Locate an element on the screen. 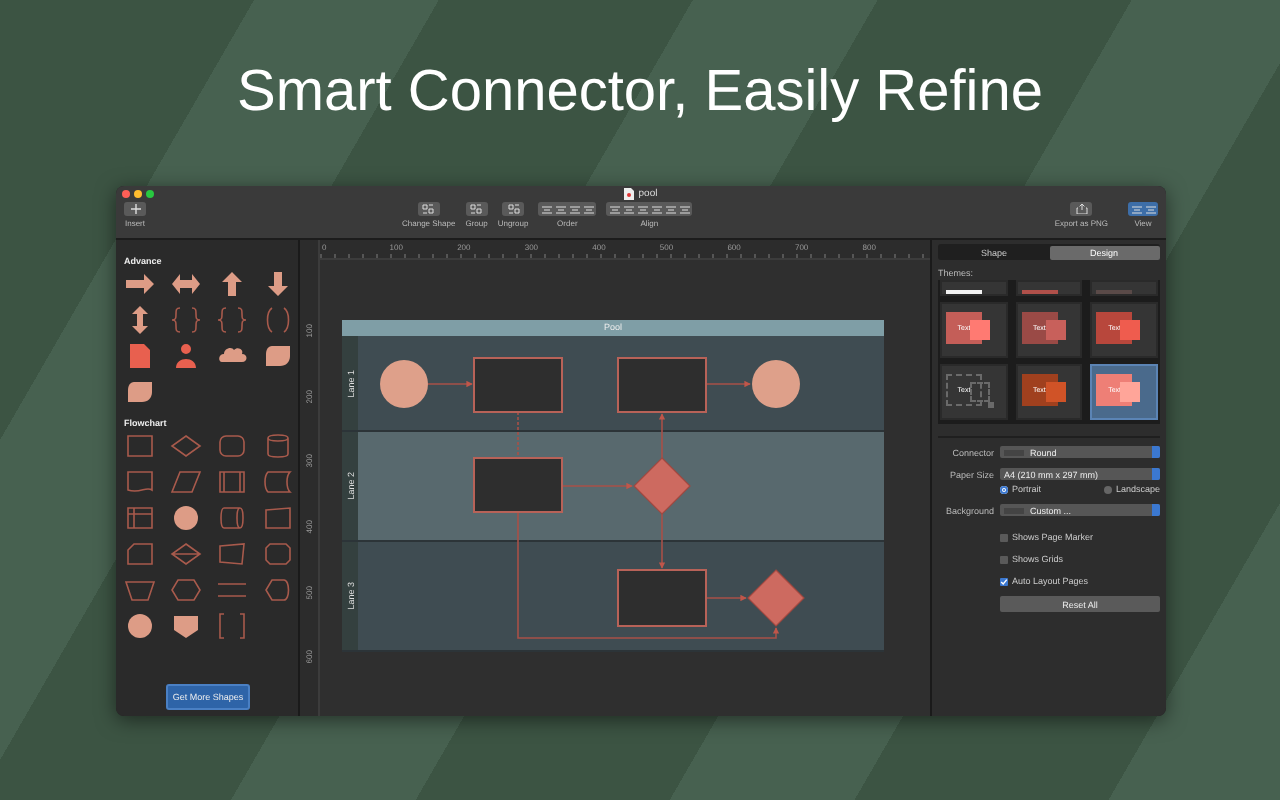 This screenshot has width=1280, height=800. end-circle is located at coordinates (776, 384).